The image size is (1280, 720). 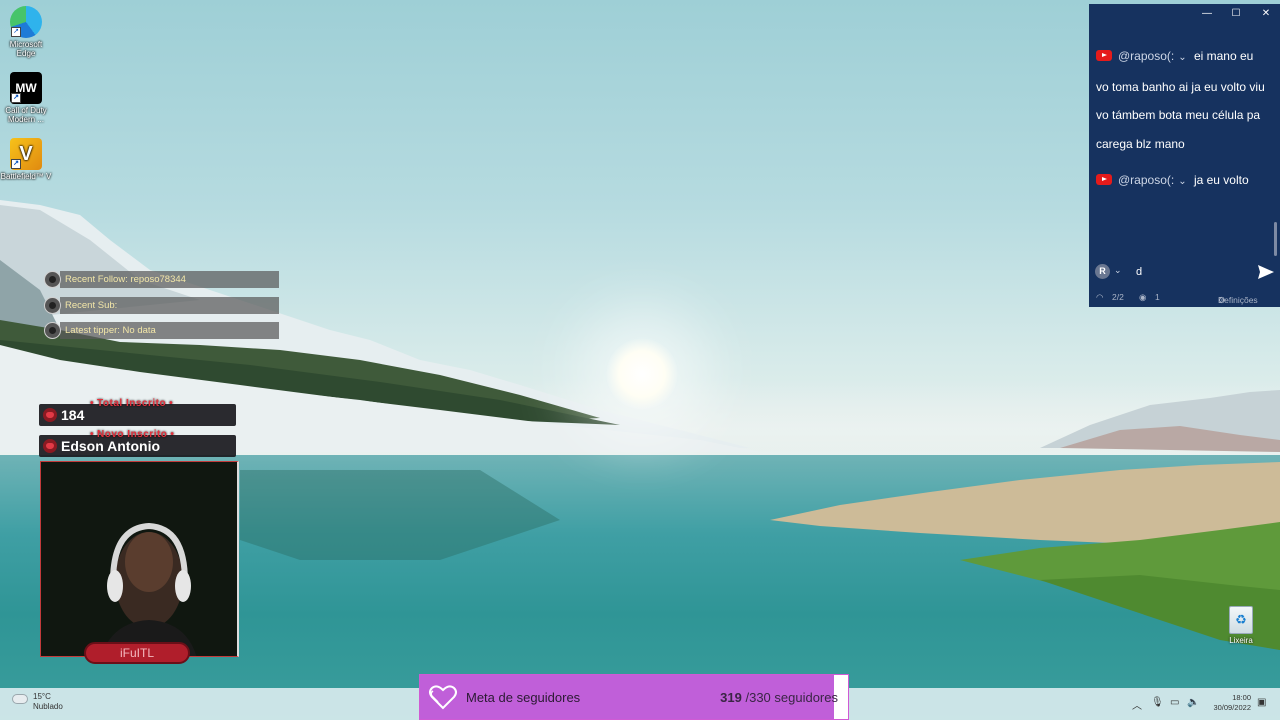 What do you see at coordinates (26, 88) in the screenshot?
I see `call-of-duty-icon: MW ↗` at bounding box center [26, 88].